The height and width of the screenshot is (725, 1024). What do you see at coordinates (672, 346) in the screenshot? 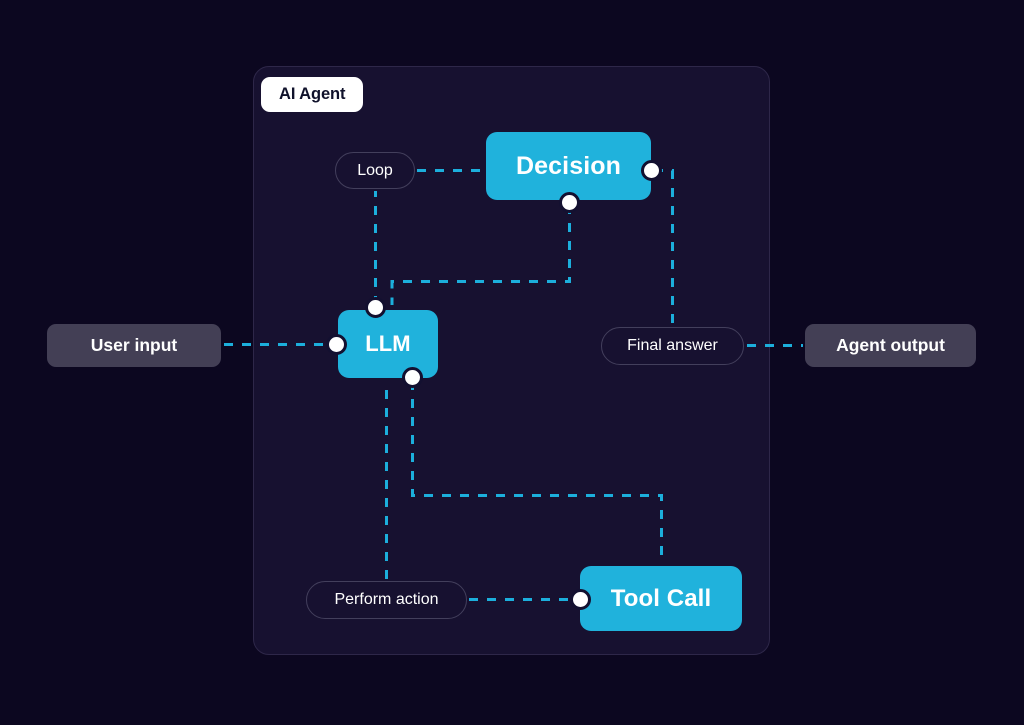
I see `label-final-answer: Final answer` at bounding box center [672, 346].